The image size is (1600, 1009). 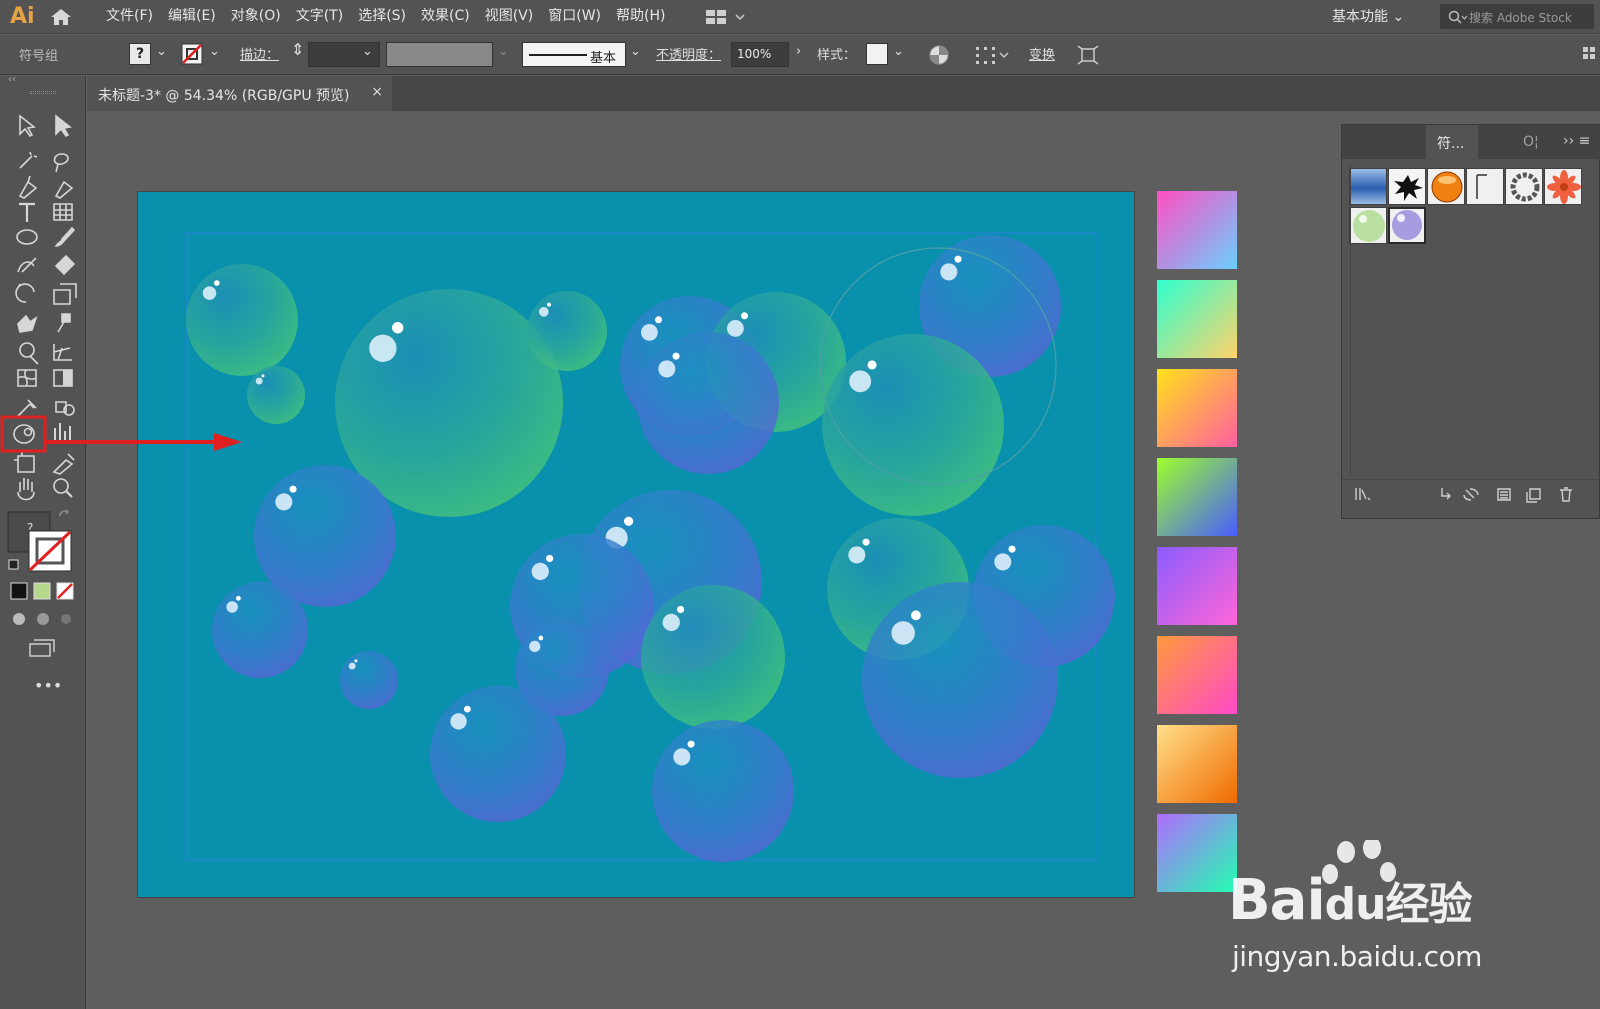 What do you see at coordinates (509, 16) in the screenshot?
I see `menu-view: 视图(V)` at bounding box center [509, 16].